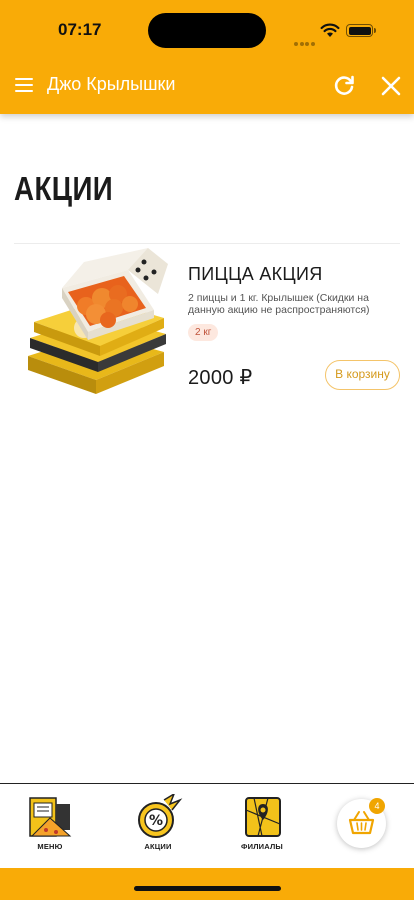 The width and height of the screenshot is (414, 900). I want to click on reload-icon, so click(344, 86).